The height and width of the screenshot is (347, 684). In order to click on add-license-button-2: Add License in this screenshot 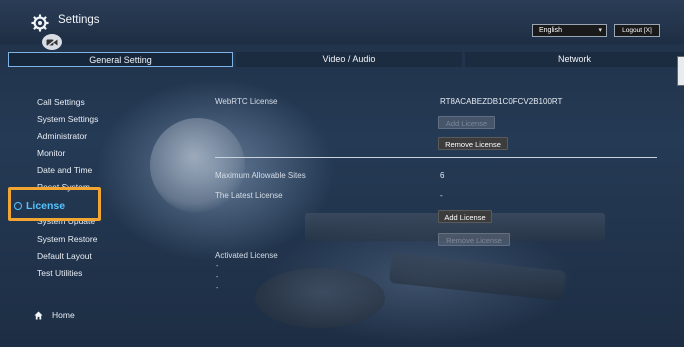, I will do `click(465, 216)`.